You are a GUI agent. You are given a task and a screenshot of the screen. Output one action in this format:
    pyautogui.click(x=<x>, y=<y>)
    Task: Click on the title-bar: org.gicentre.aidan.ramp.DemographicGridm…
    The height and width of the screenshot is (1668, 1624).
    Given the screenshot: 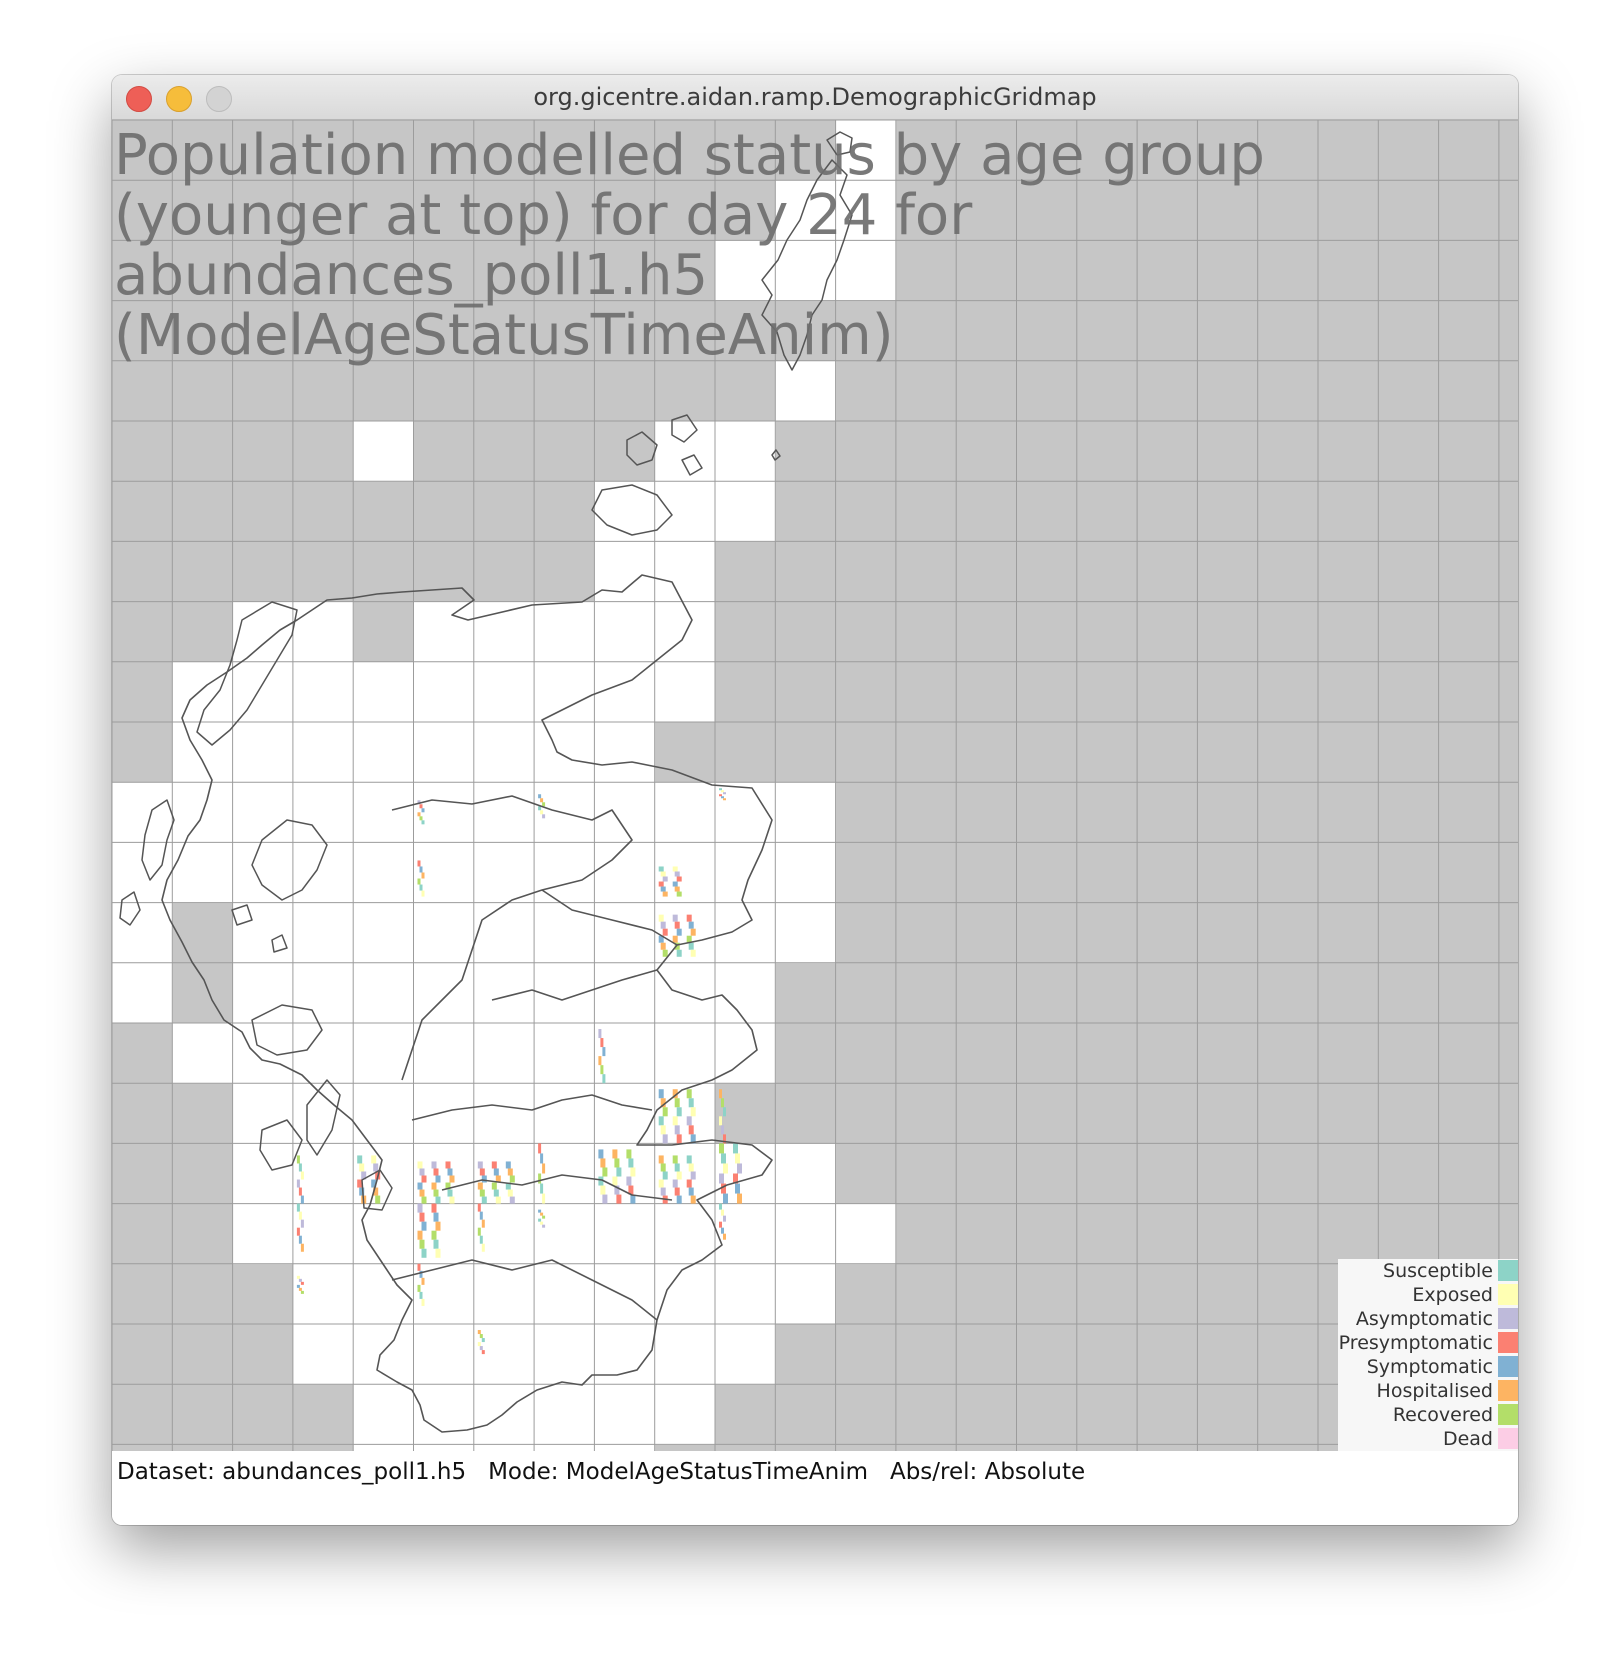 What is the action you would take?
    pyautogui.click(x=815, y=97)
    